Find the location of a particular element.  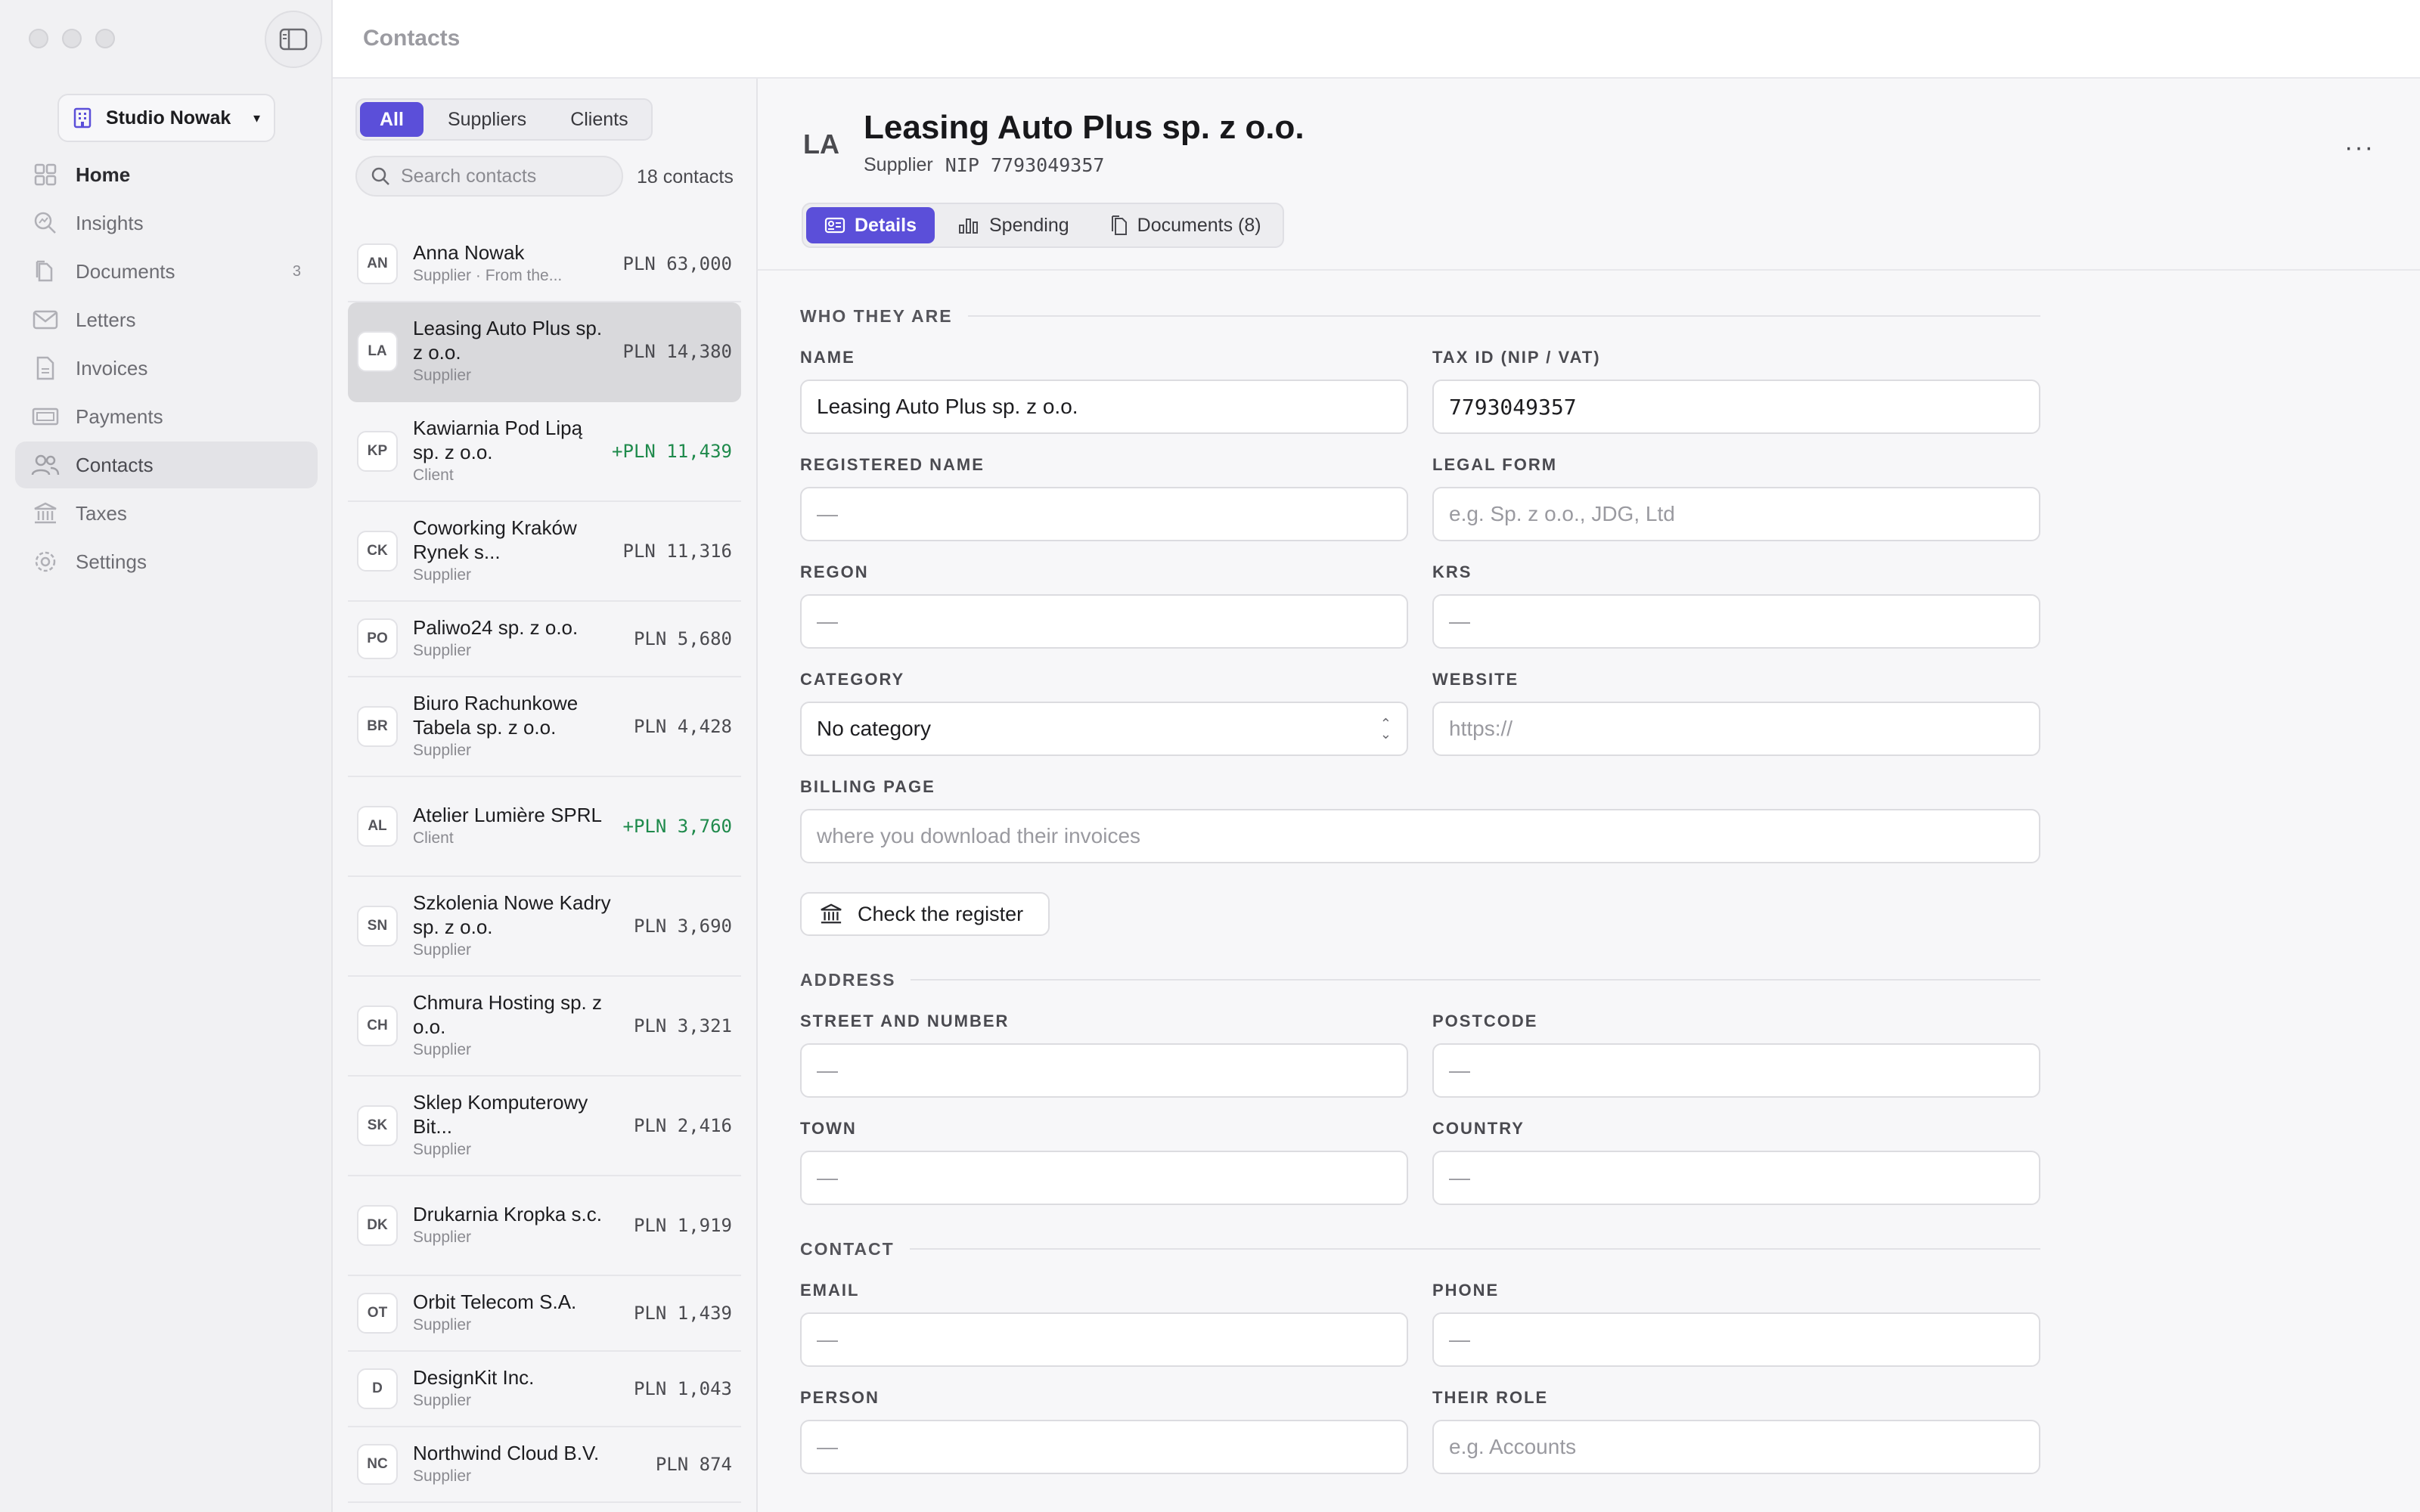

organization-name: Studio Nowak is located at coordinates (168, 118).